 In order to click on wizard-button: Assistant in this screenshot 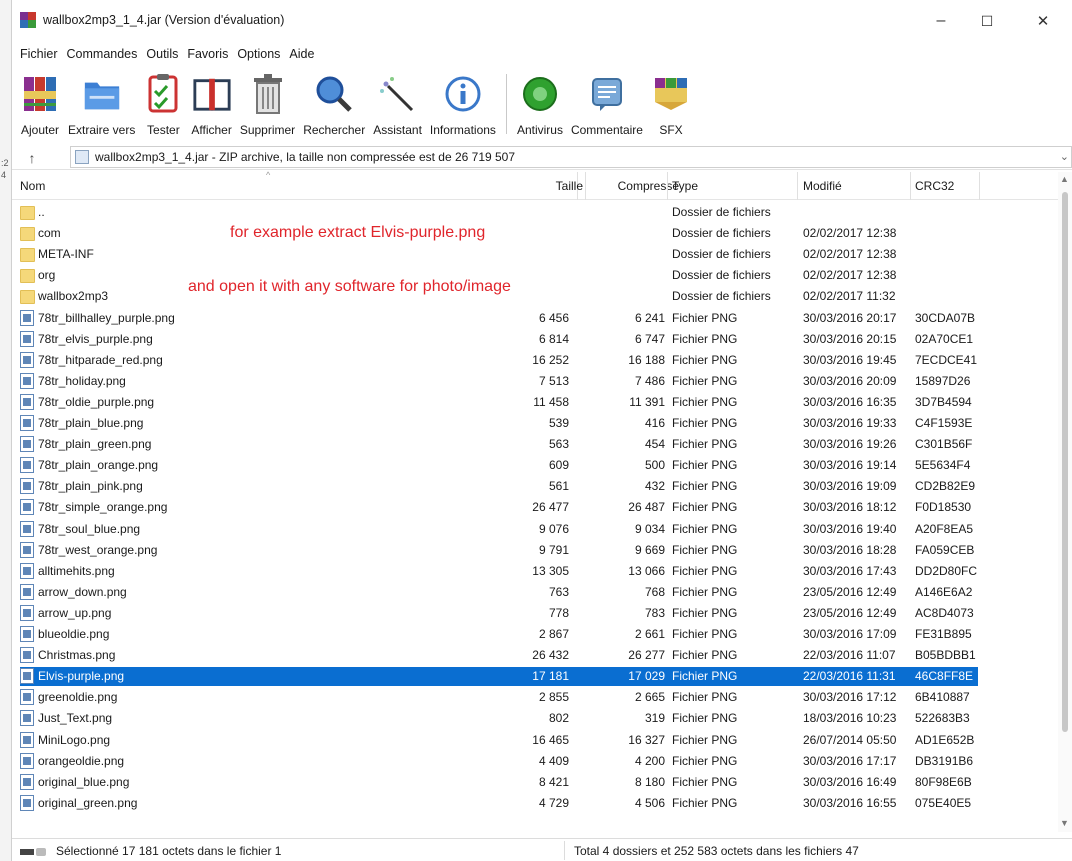, I will do `click(397, 101)`.